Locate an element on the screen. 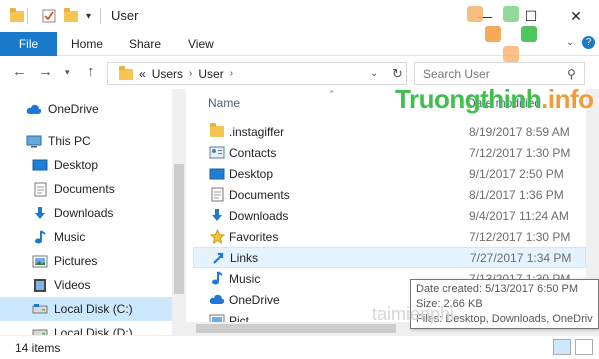 The image size is (599, 359). nav-item-desktop: Desktop is located at coordinates (86, 165).